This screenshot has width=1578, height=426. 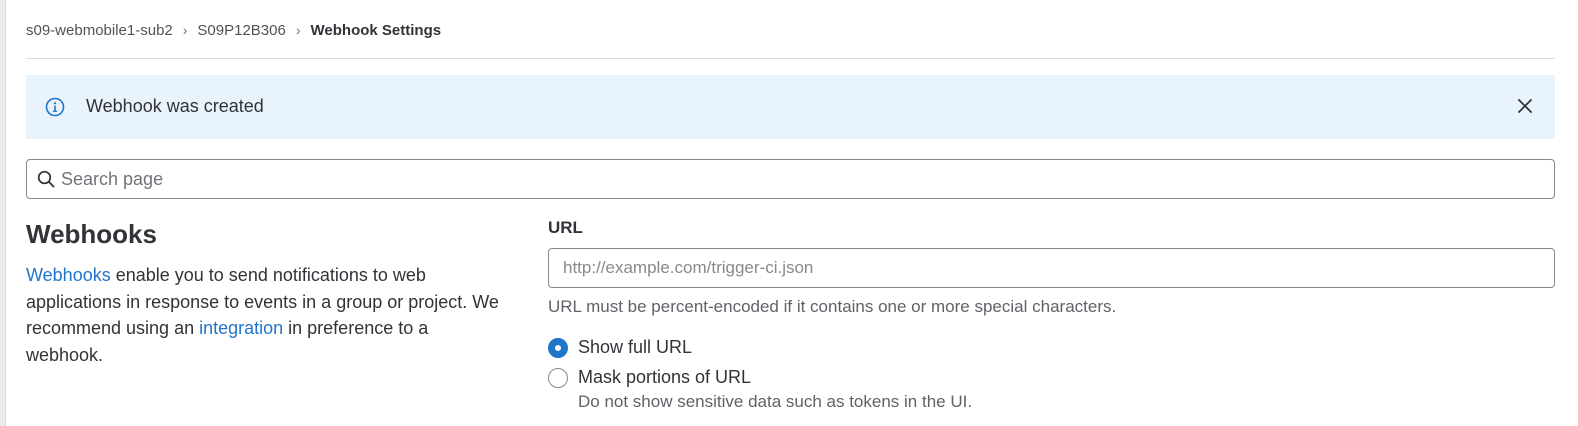 What do you see at coordinates (3, 213) in the screenshot?
I see `left-rail` at bounding box center [3, 213].